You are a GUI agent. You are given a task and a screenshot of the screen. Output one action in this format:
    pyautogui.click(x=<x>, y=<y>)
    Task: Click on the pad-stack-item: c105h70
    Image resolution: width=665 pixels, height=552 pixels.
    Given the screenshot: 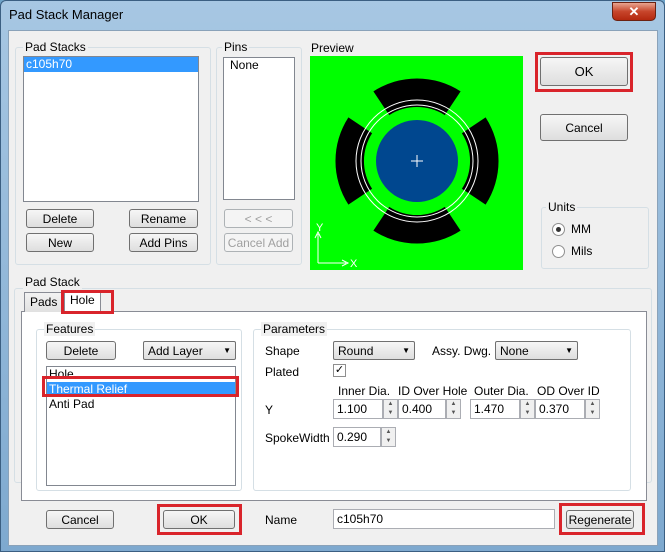 What is the action you would take?
    pyautogui.click(x=111, y=64)
    